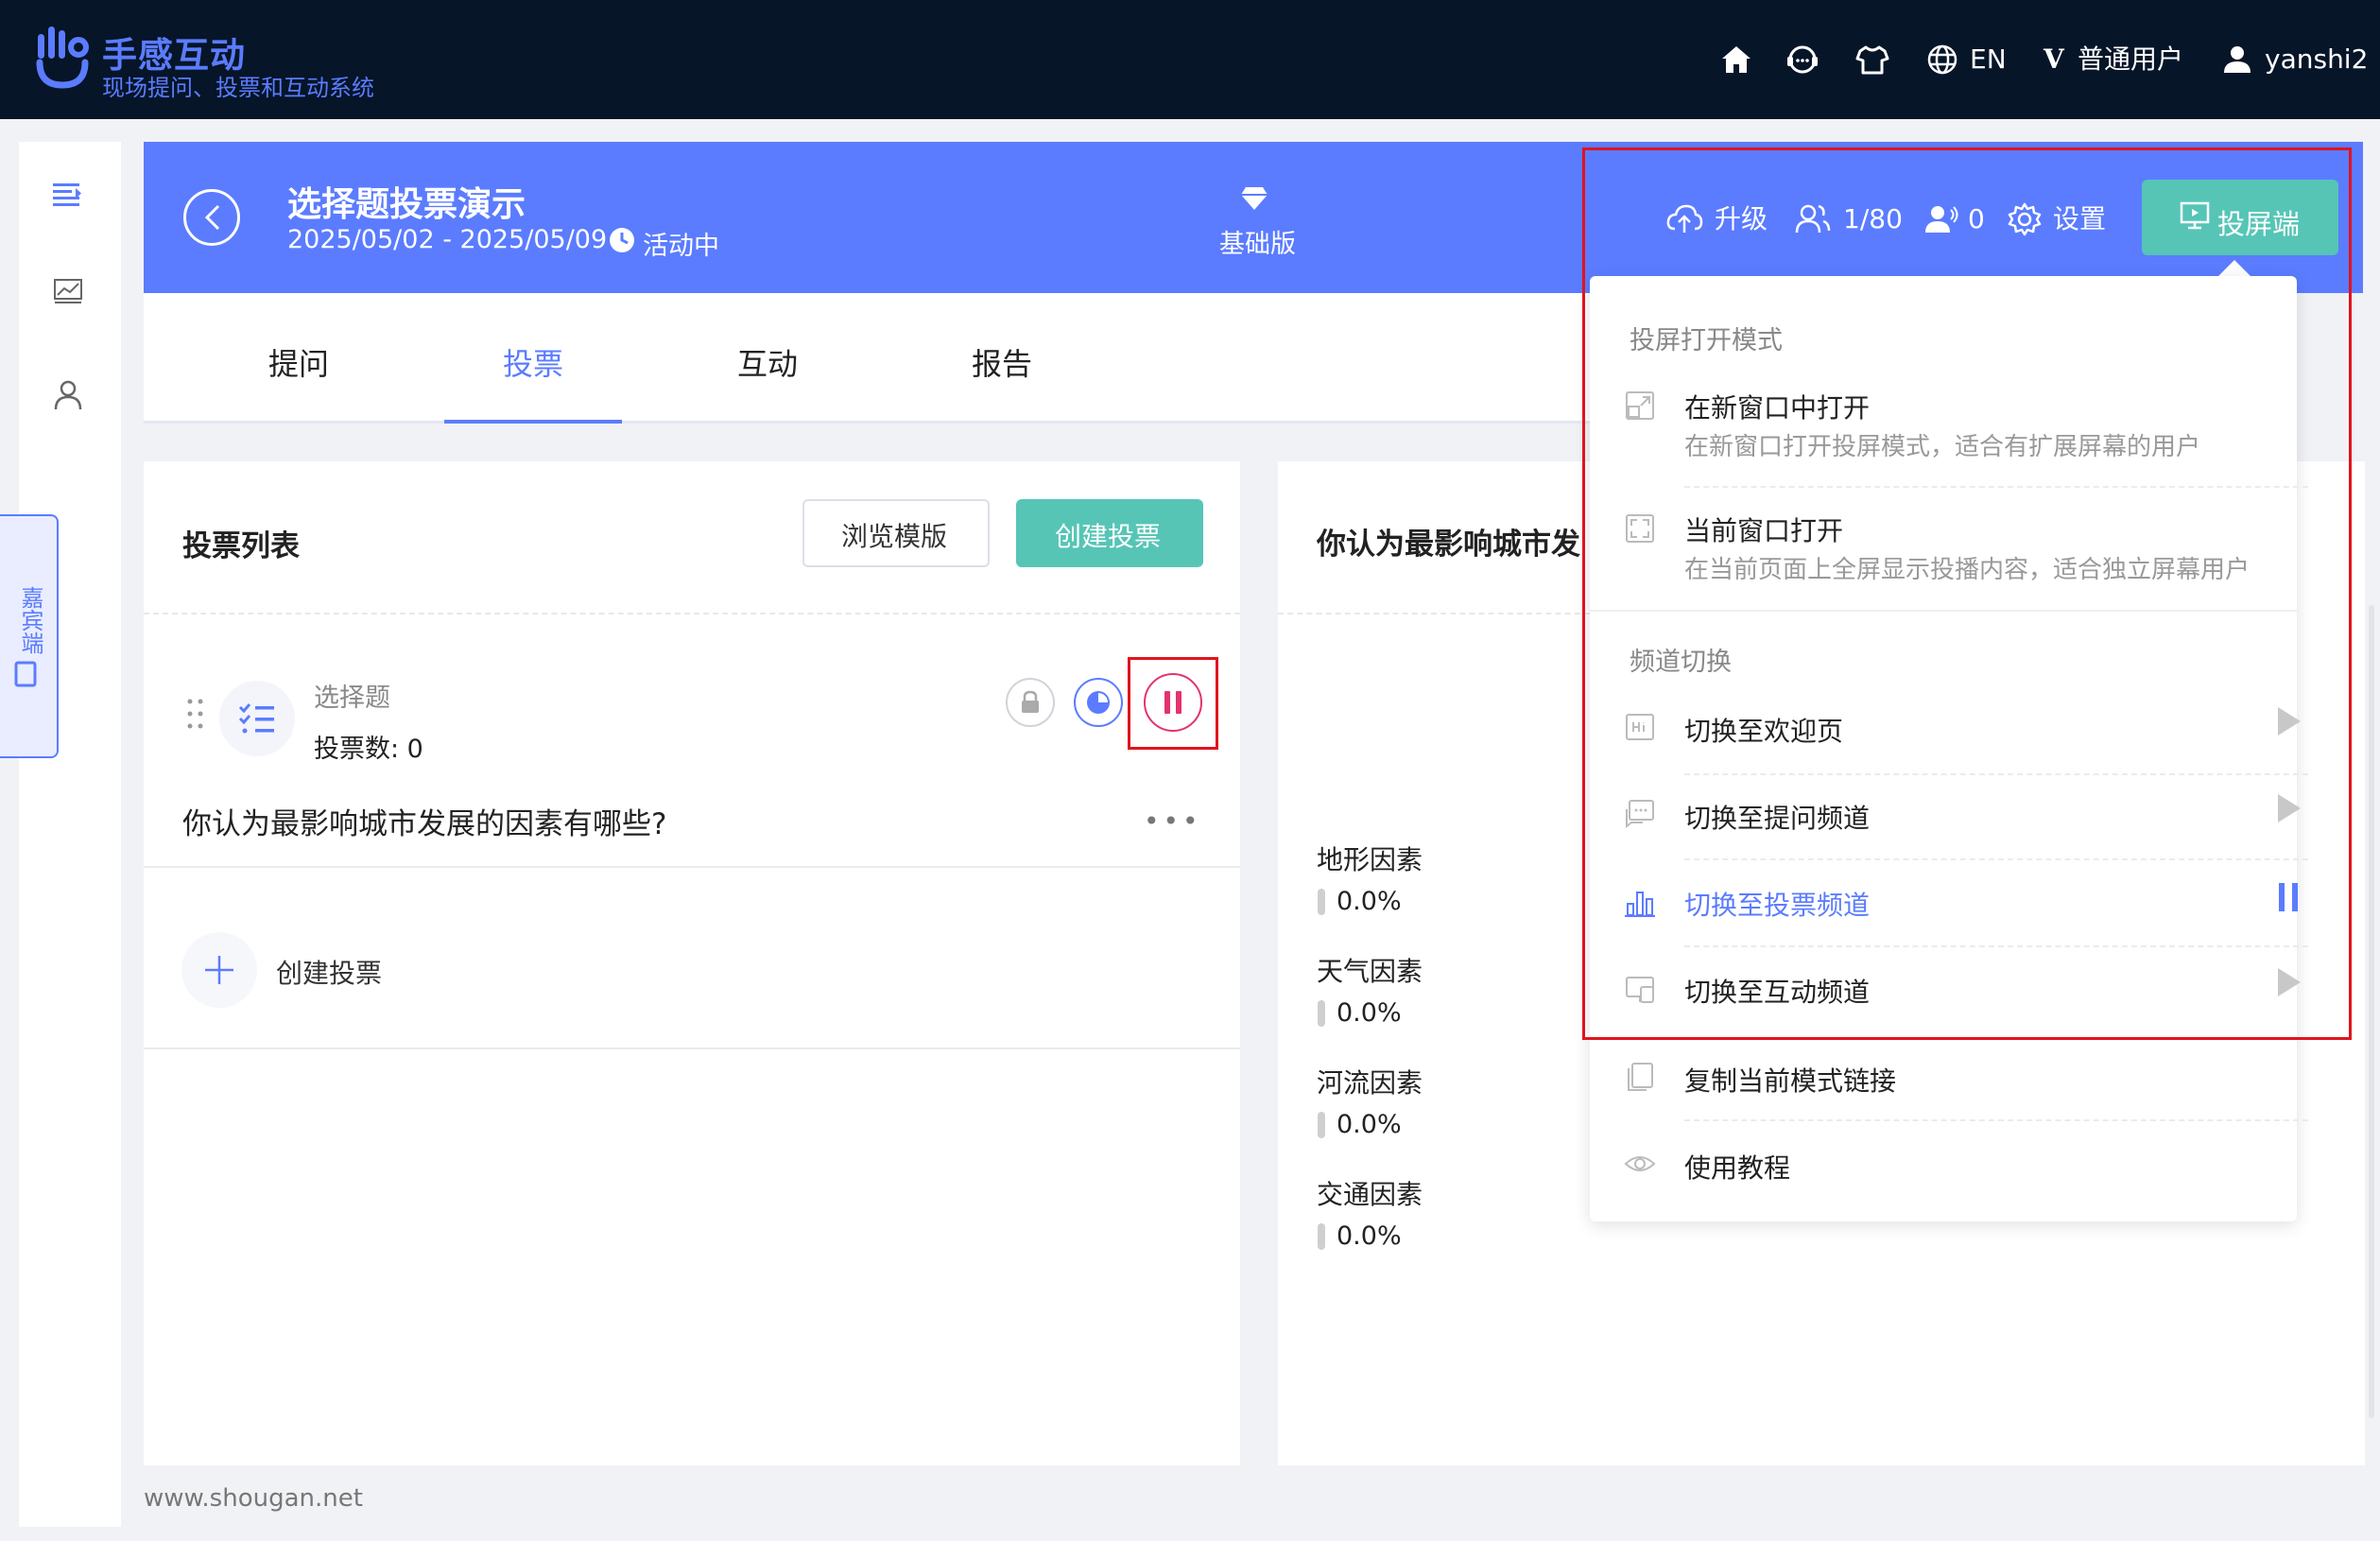  Describe the element at coordinates (1173, 821) in the screenshot. I see `more-options-icon: •••` at that location.